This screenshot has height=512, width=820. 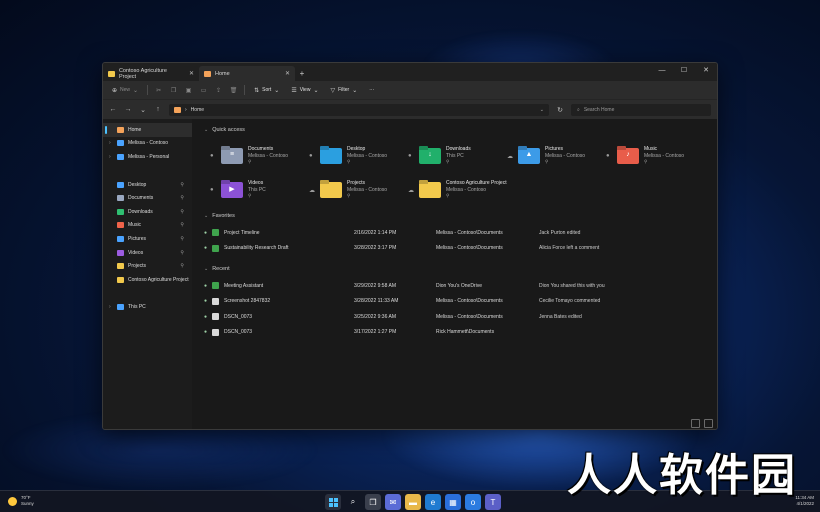 What do you see at coordinates (147, 253) in the screenshot?
I see `sidebar-item-pinned: Videos ⚲` at bounding box center [147, 253].